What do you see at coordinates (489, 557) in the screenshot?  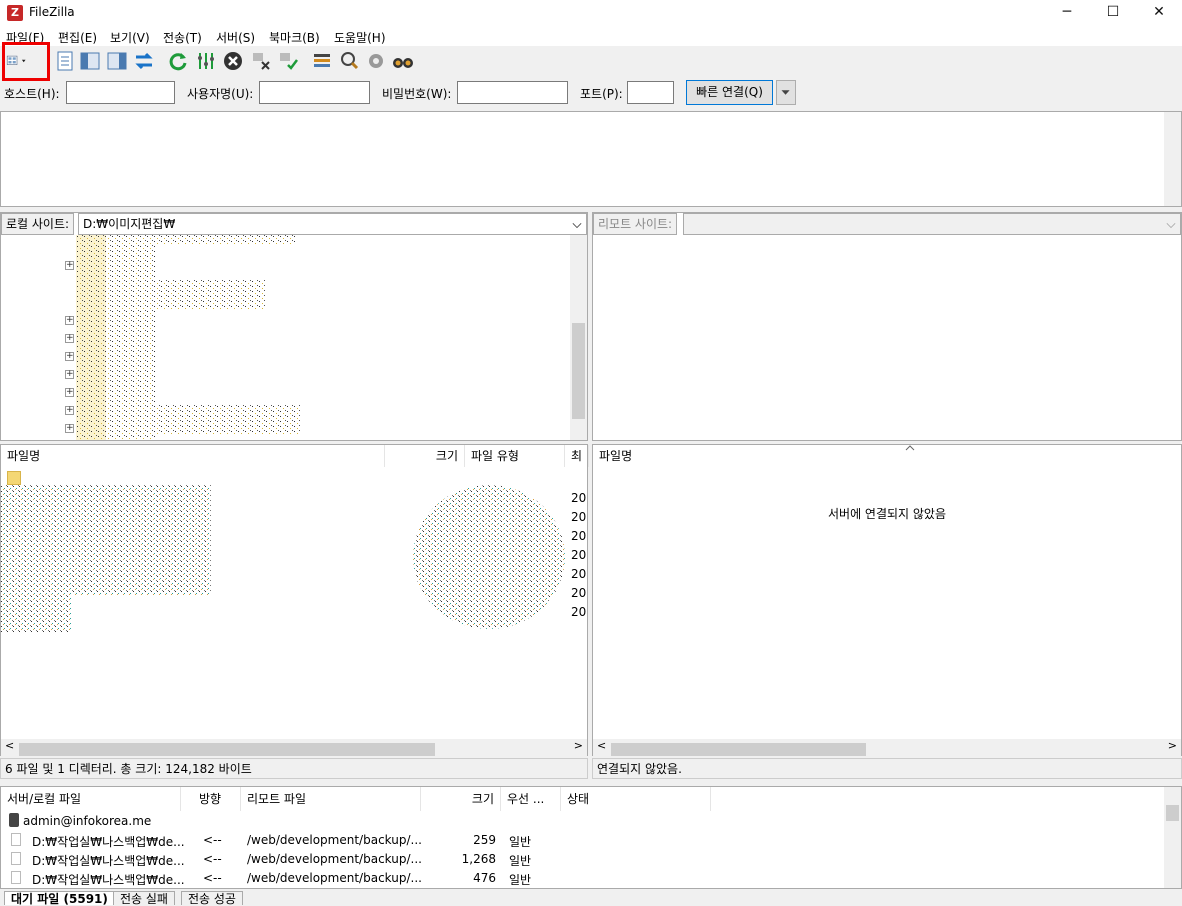 I see `obscured-file-details` at bounding box center [489, 557].